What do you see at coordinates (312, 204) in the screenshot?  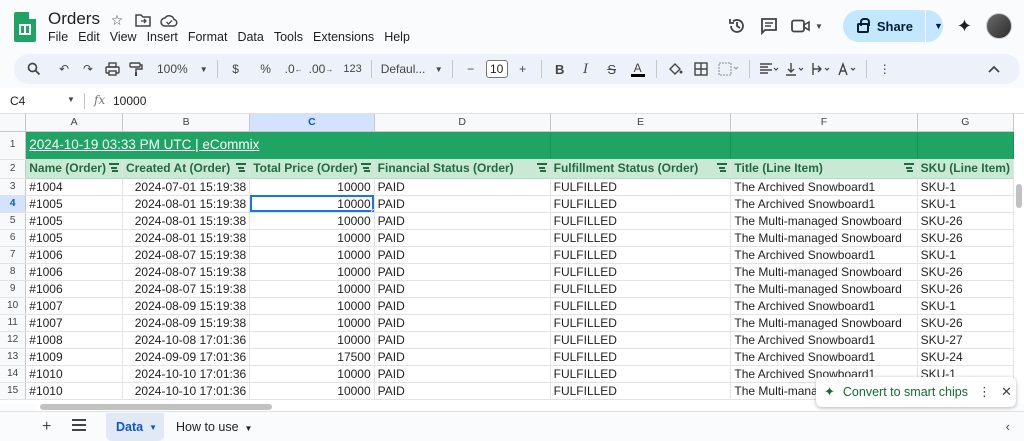 I see `selected-cell: 10000` at bounding box center [312, 204].